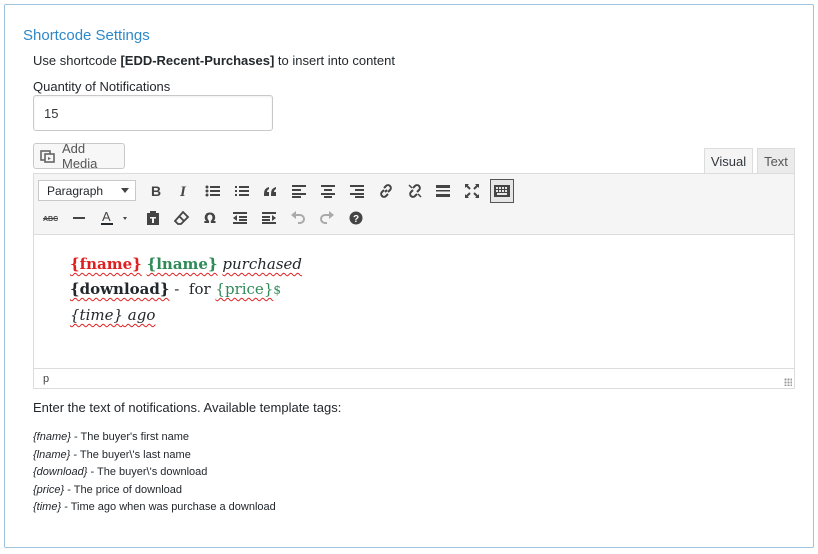 This screenshot has width=818, height=554. Describe the element at coordinates (106, 264) in the screenshot. I see `fname-tag: {fname}` at that location.